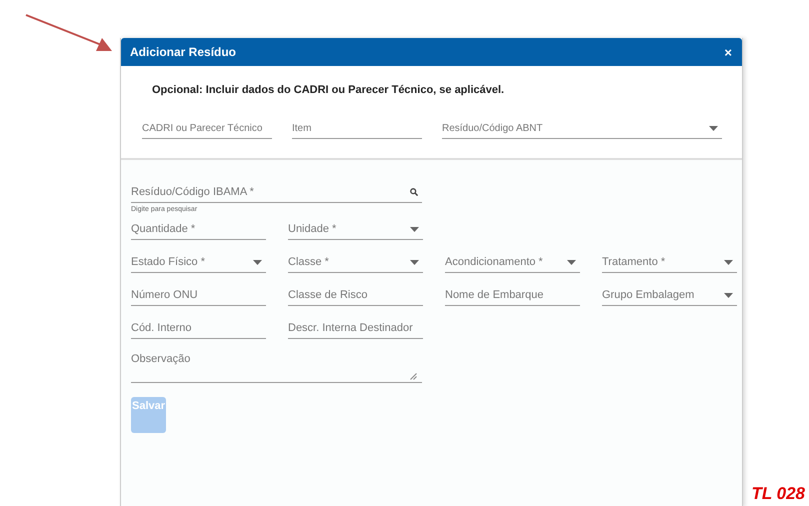 The image size is (809, 506). Describe the element at coordinates (276, 368) in the screenshot. I see `text-area: Observação` at that location.